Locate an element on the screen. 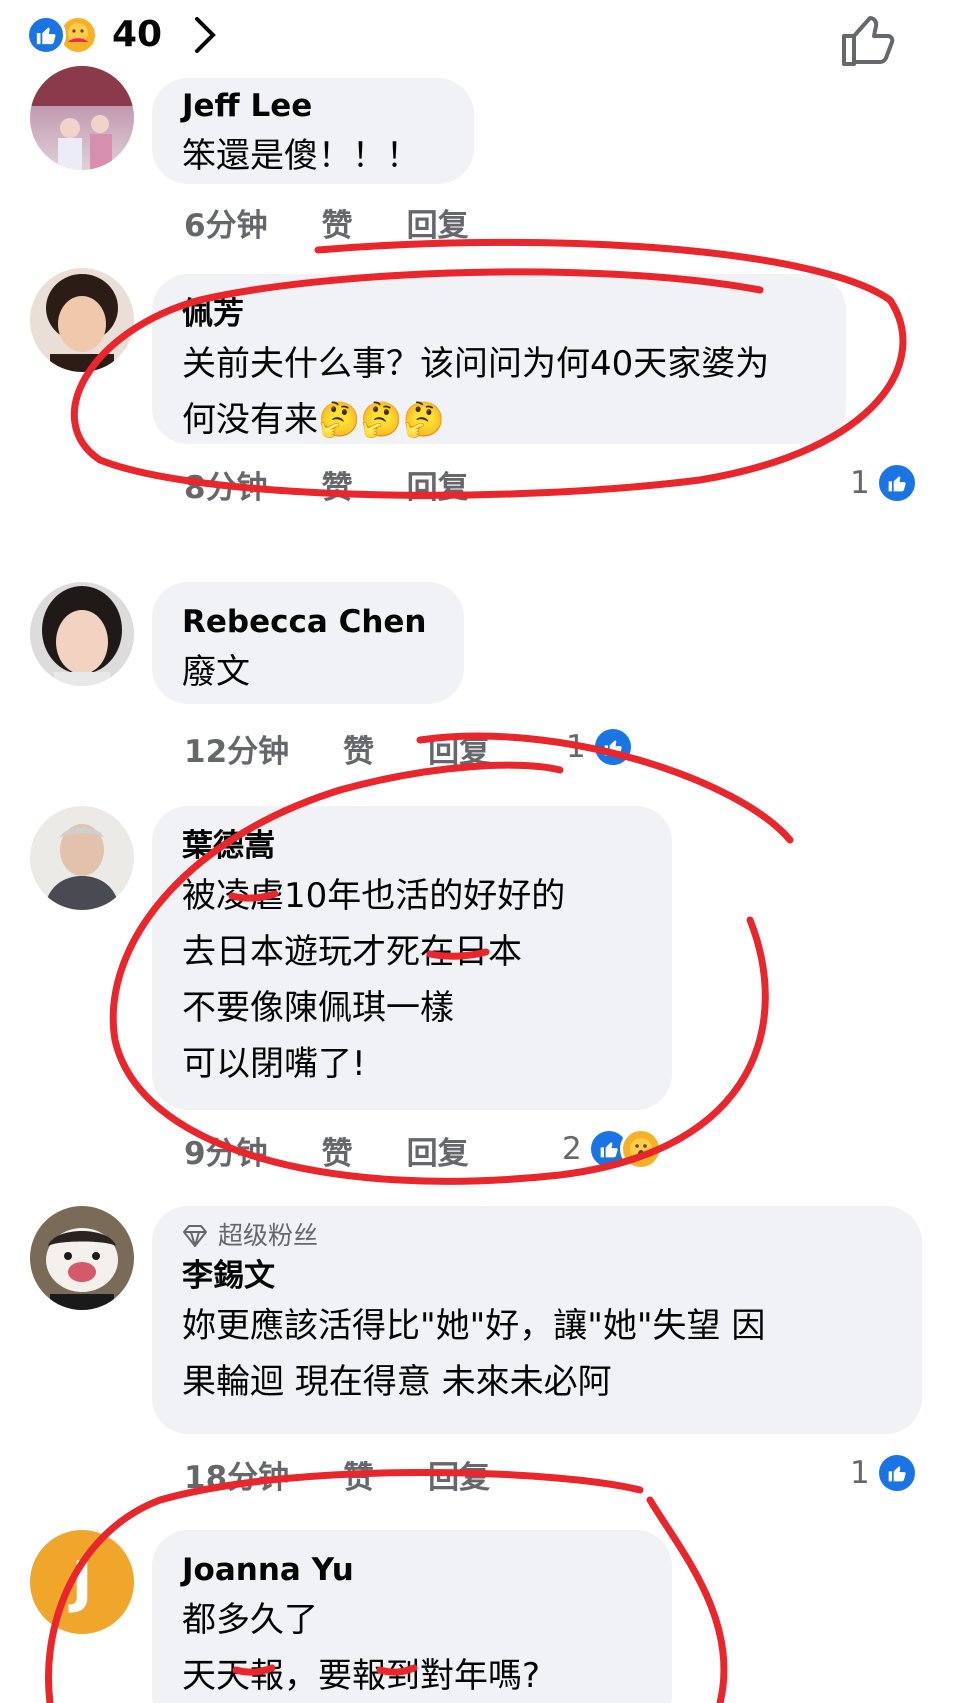 This screenshot has width=956, height=1703. comment-reaction-summary: 2 is located at coordinates (612, 1149).